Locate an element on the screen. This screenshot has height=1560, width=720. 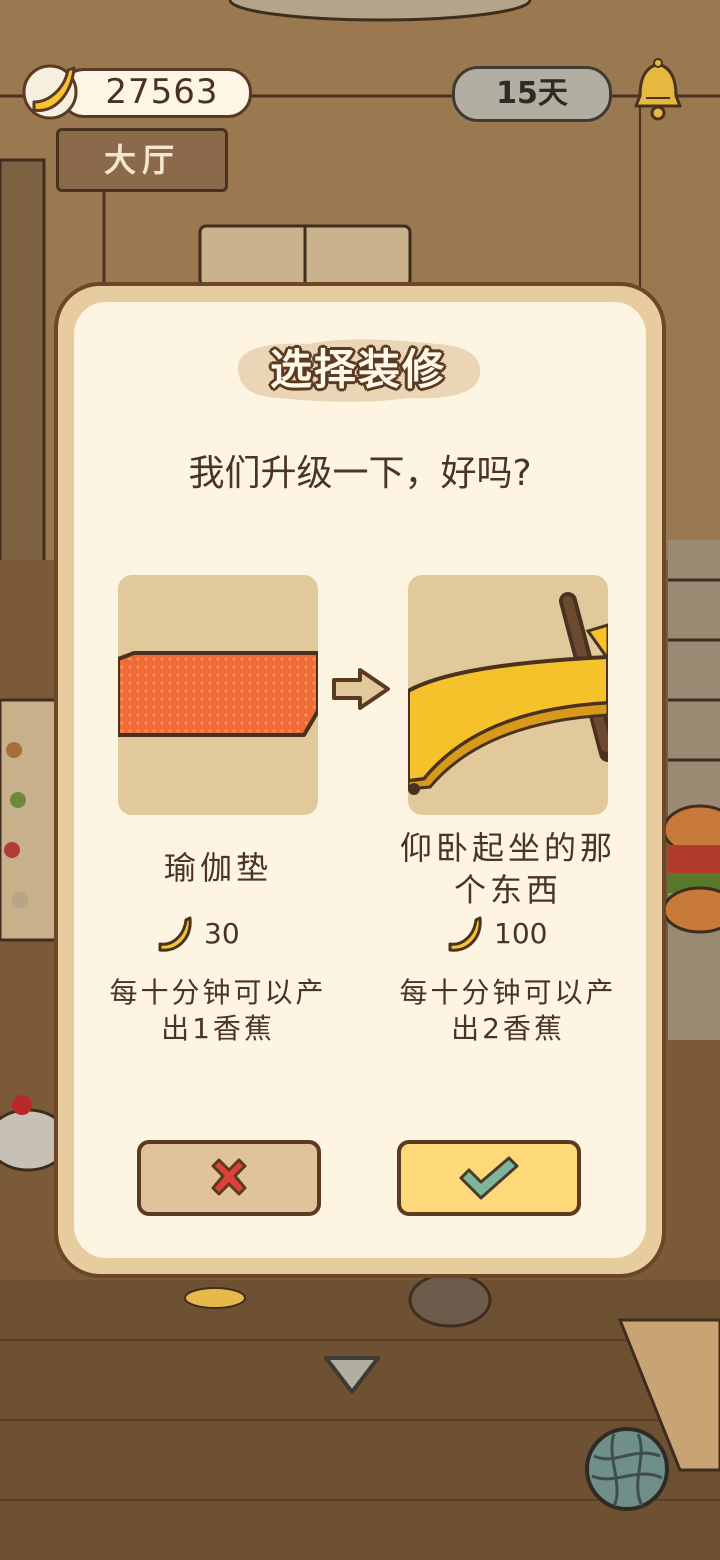
upgrade-item-desc-line1: 每十分钟可以产 is located at coordinates (508, 992).